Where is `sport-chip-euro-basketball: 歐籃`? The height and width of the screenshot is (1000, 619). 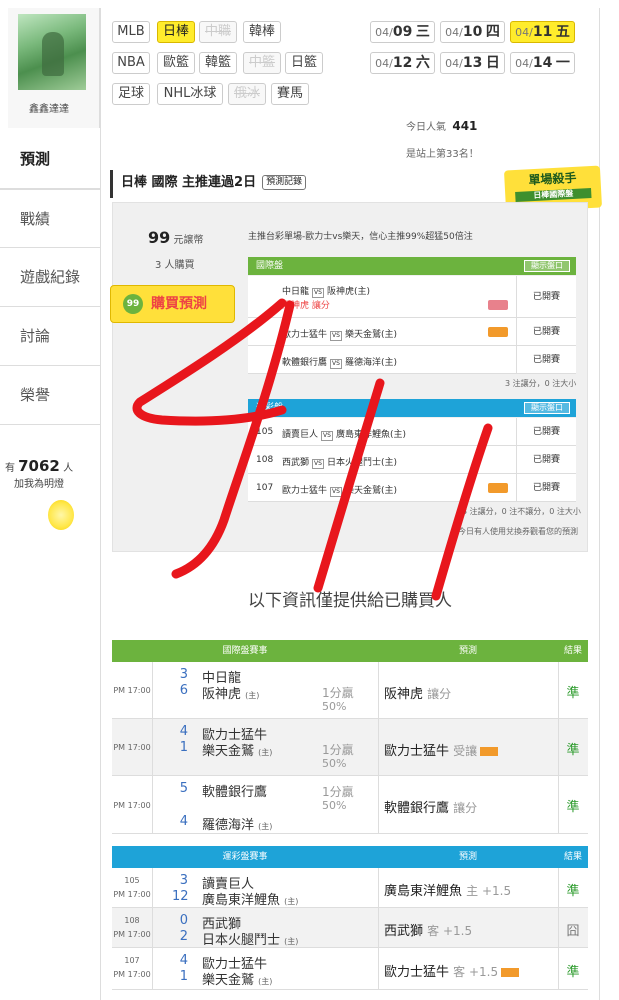
sport-chip-euro-basketball: 歐籃 is located at coordinates (176, 63).